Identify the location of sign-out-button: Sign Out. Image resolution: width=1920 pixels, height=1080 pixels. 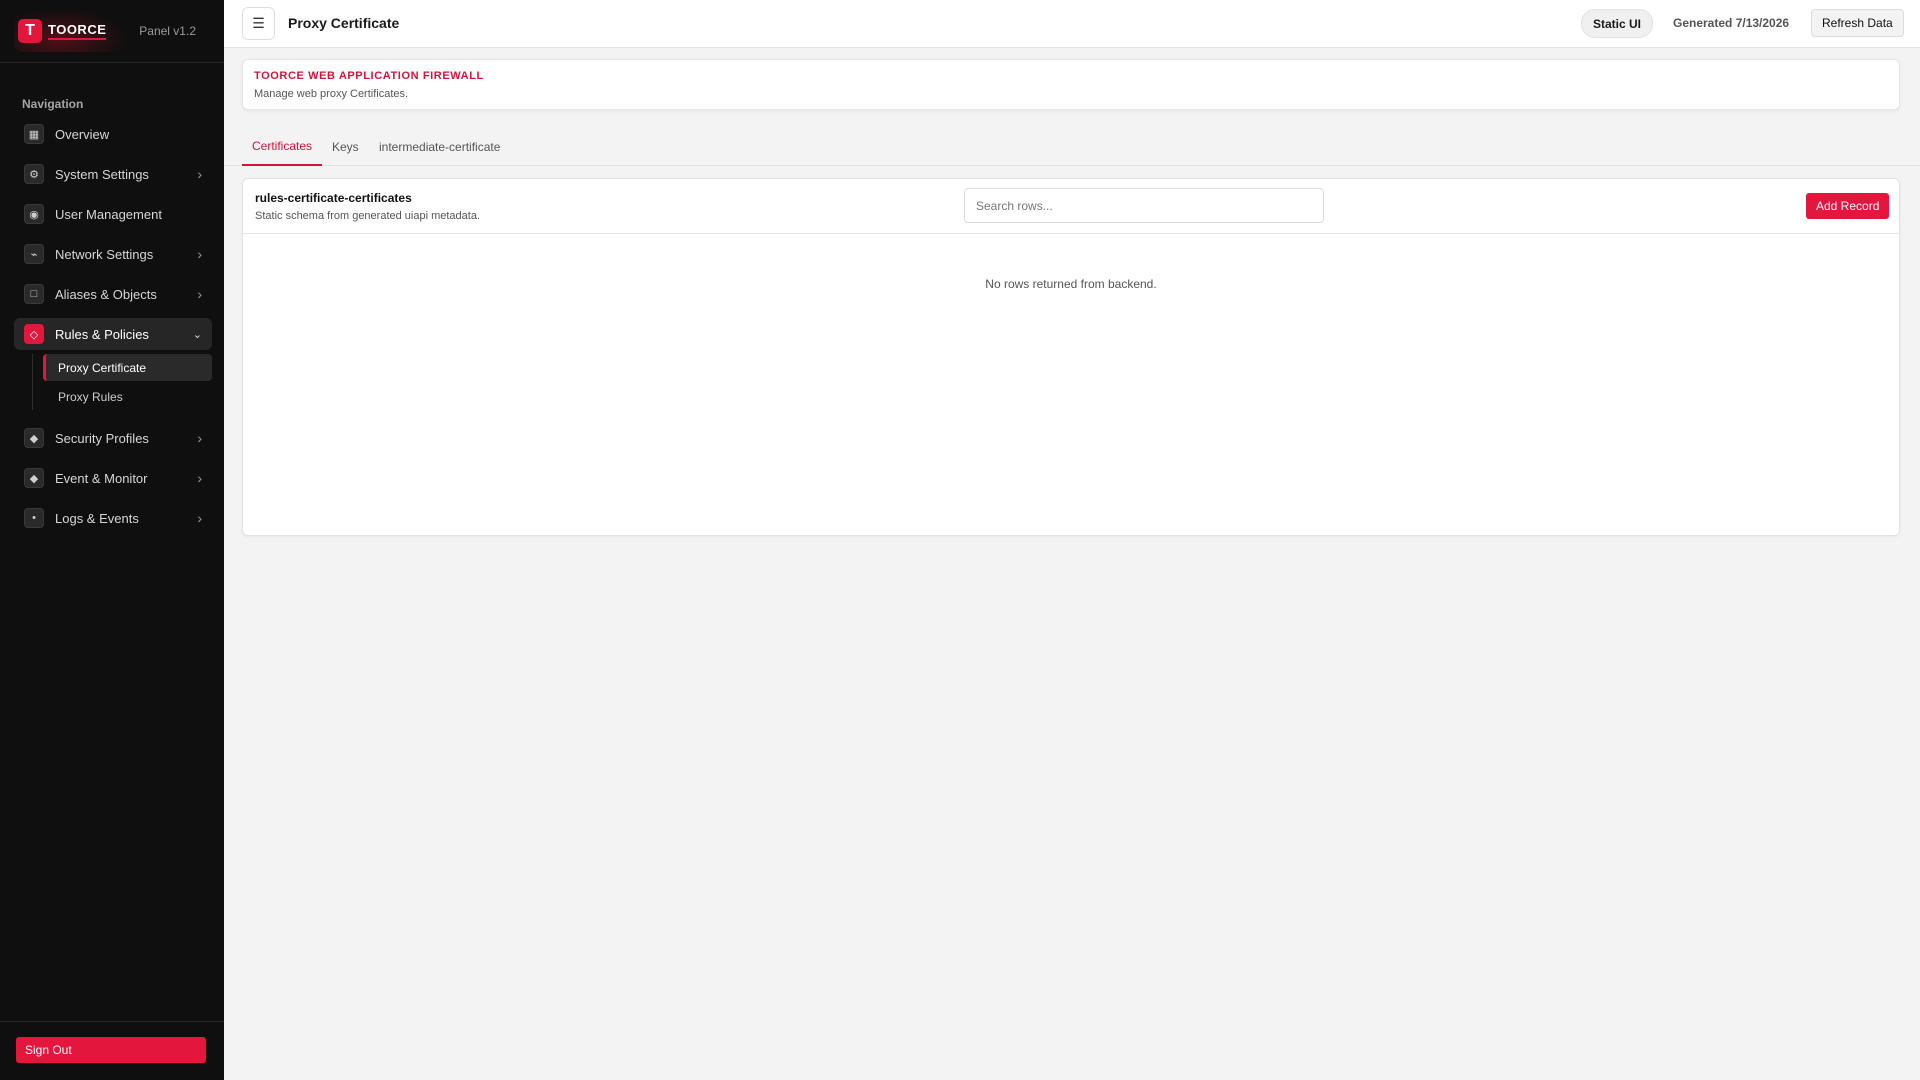
(111, 1050).